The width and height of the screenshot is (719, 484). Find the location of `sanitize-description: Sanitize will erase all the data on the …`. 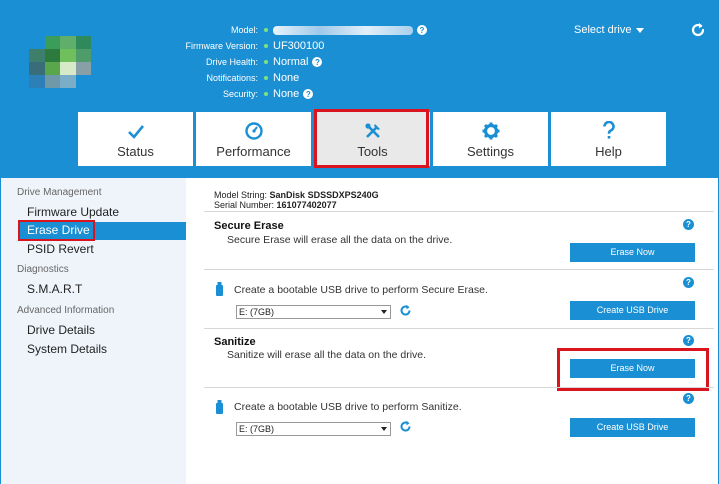

sanitize-description: Sanitize will erase all the data on the … is located at coordinates (327, 355).